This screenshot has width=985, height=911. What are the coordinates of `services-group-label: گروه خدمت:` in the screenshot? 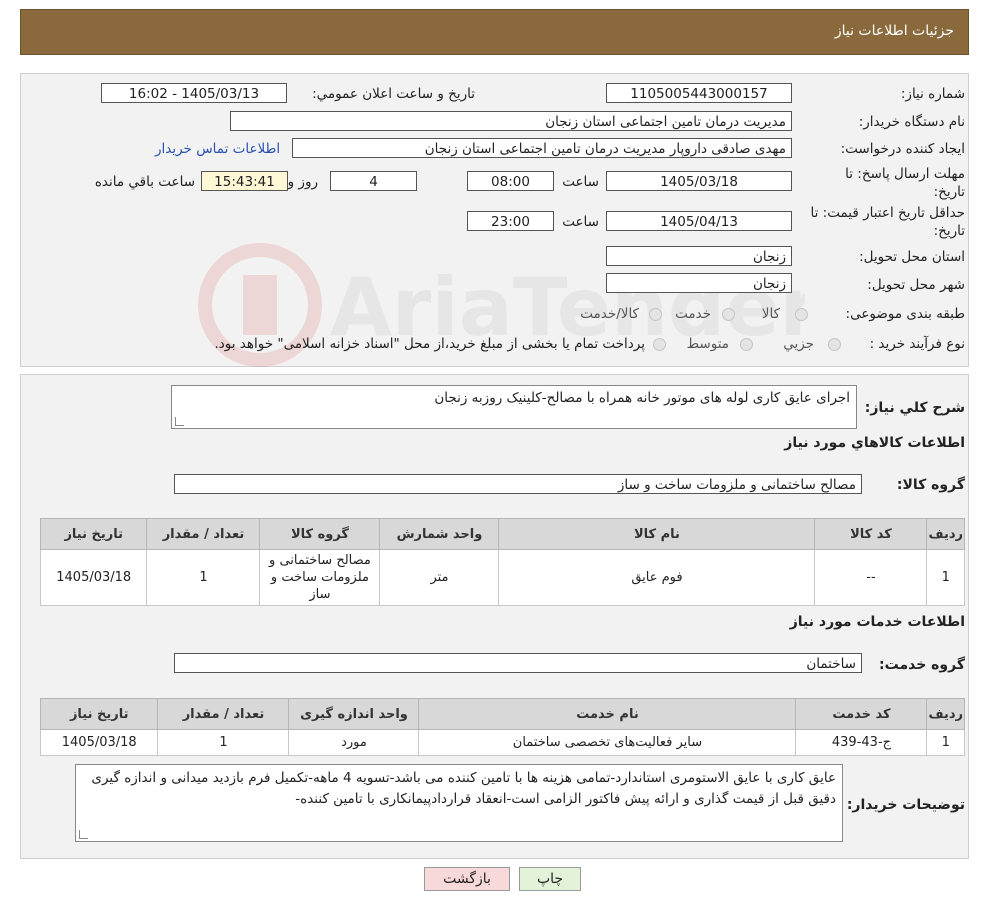 It's located at (922, 665).